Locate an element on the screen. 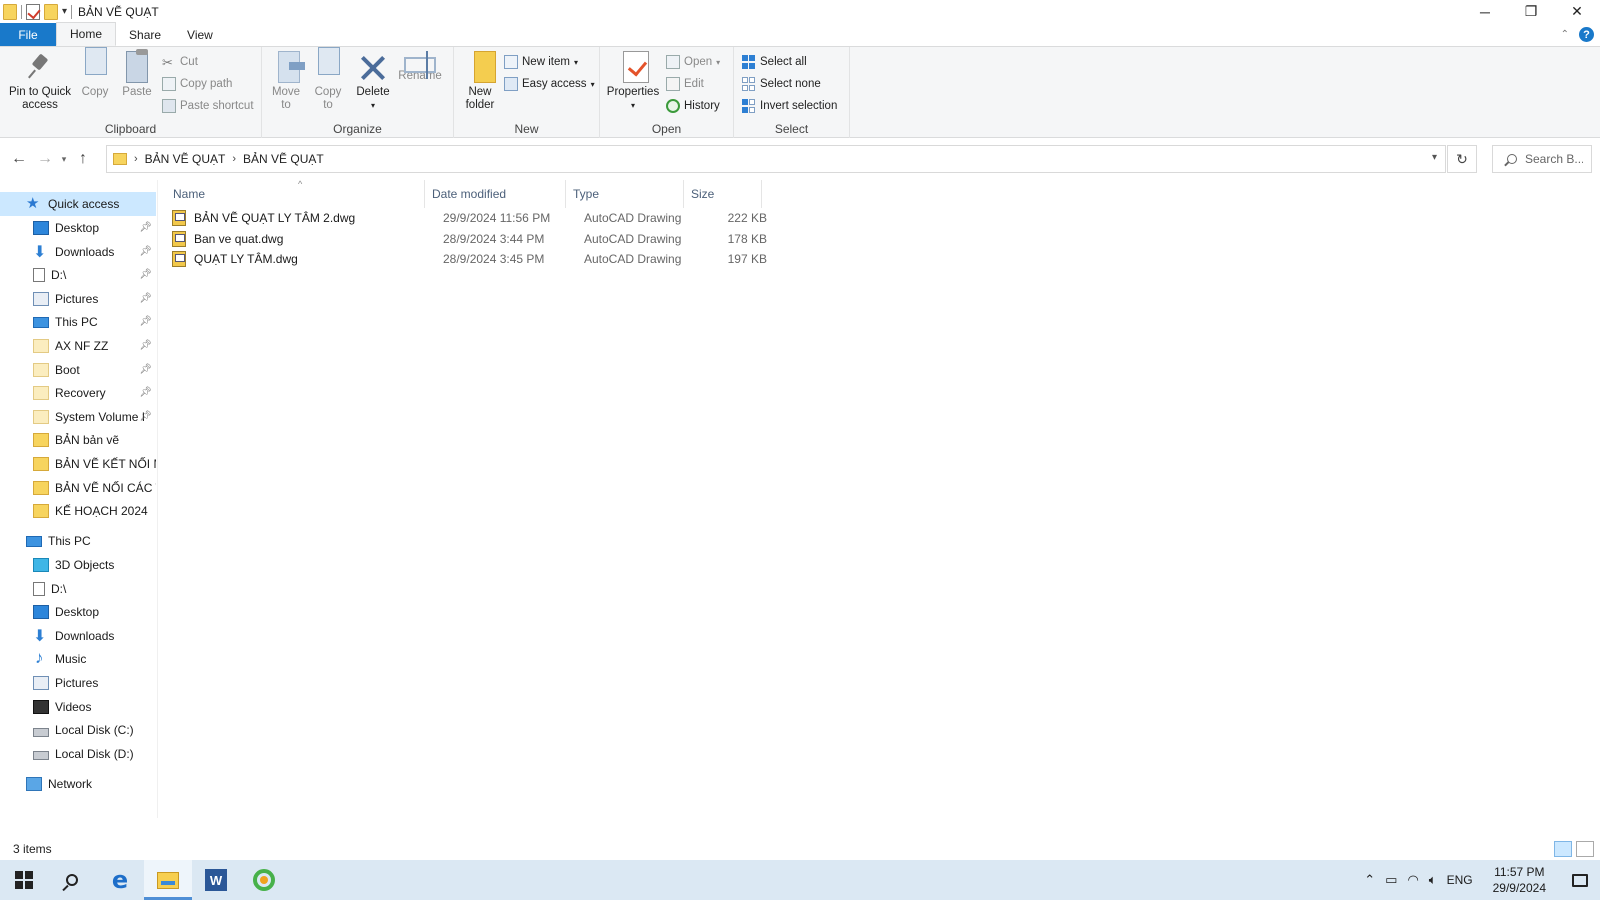  search-box is located at coordinates (1542, 159).